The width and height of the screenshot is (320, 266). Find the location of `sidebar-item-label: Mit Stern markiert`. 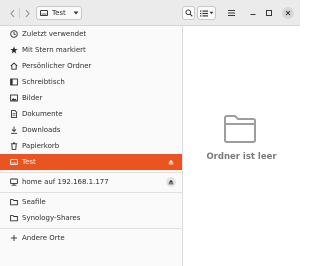

sidebar-item-label: Mit Stern markiert is located at coordinates (54, 50).